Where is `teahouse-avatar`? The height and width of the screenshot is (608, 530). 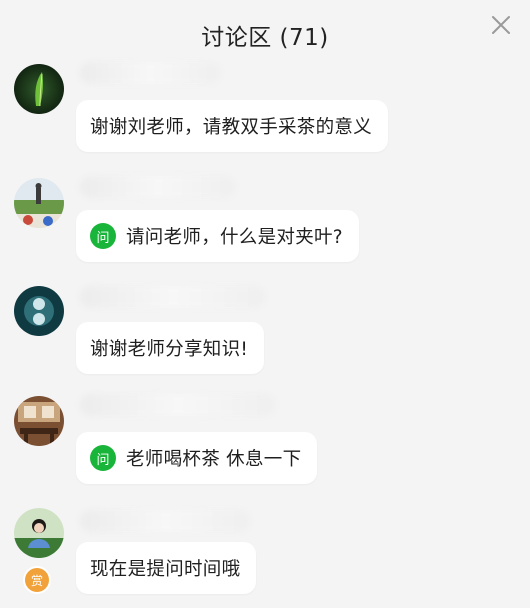 teahouse-avatar is located at coordinates (39, 421).